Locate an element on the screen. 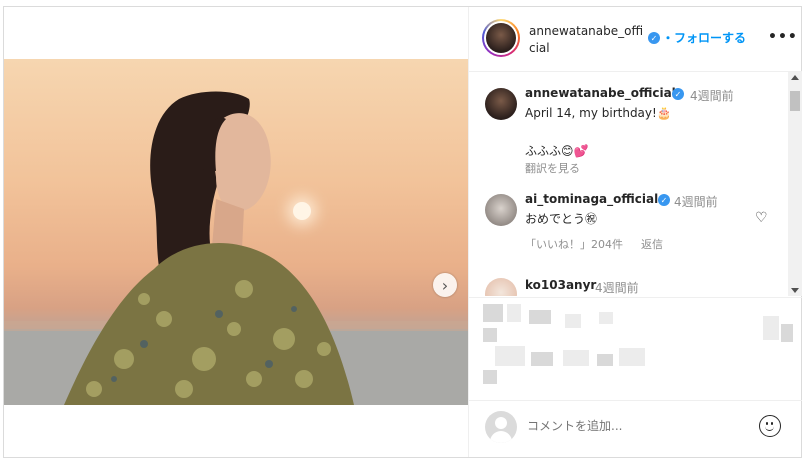 This screenshot has width=807, height=461. sun is located at coordinates (302, 211).